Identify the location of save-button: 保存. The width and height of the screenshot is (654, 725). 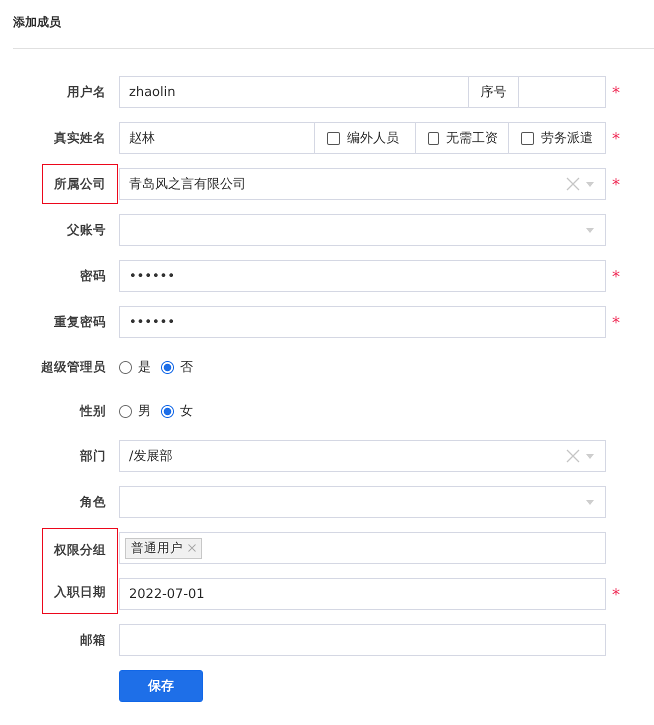
(161, 686).